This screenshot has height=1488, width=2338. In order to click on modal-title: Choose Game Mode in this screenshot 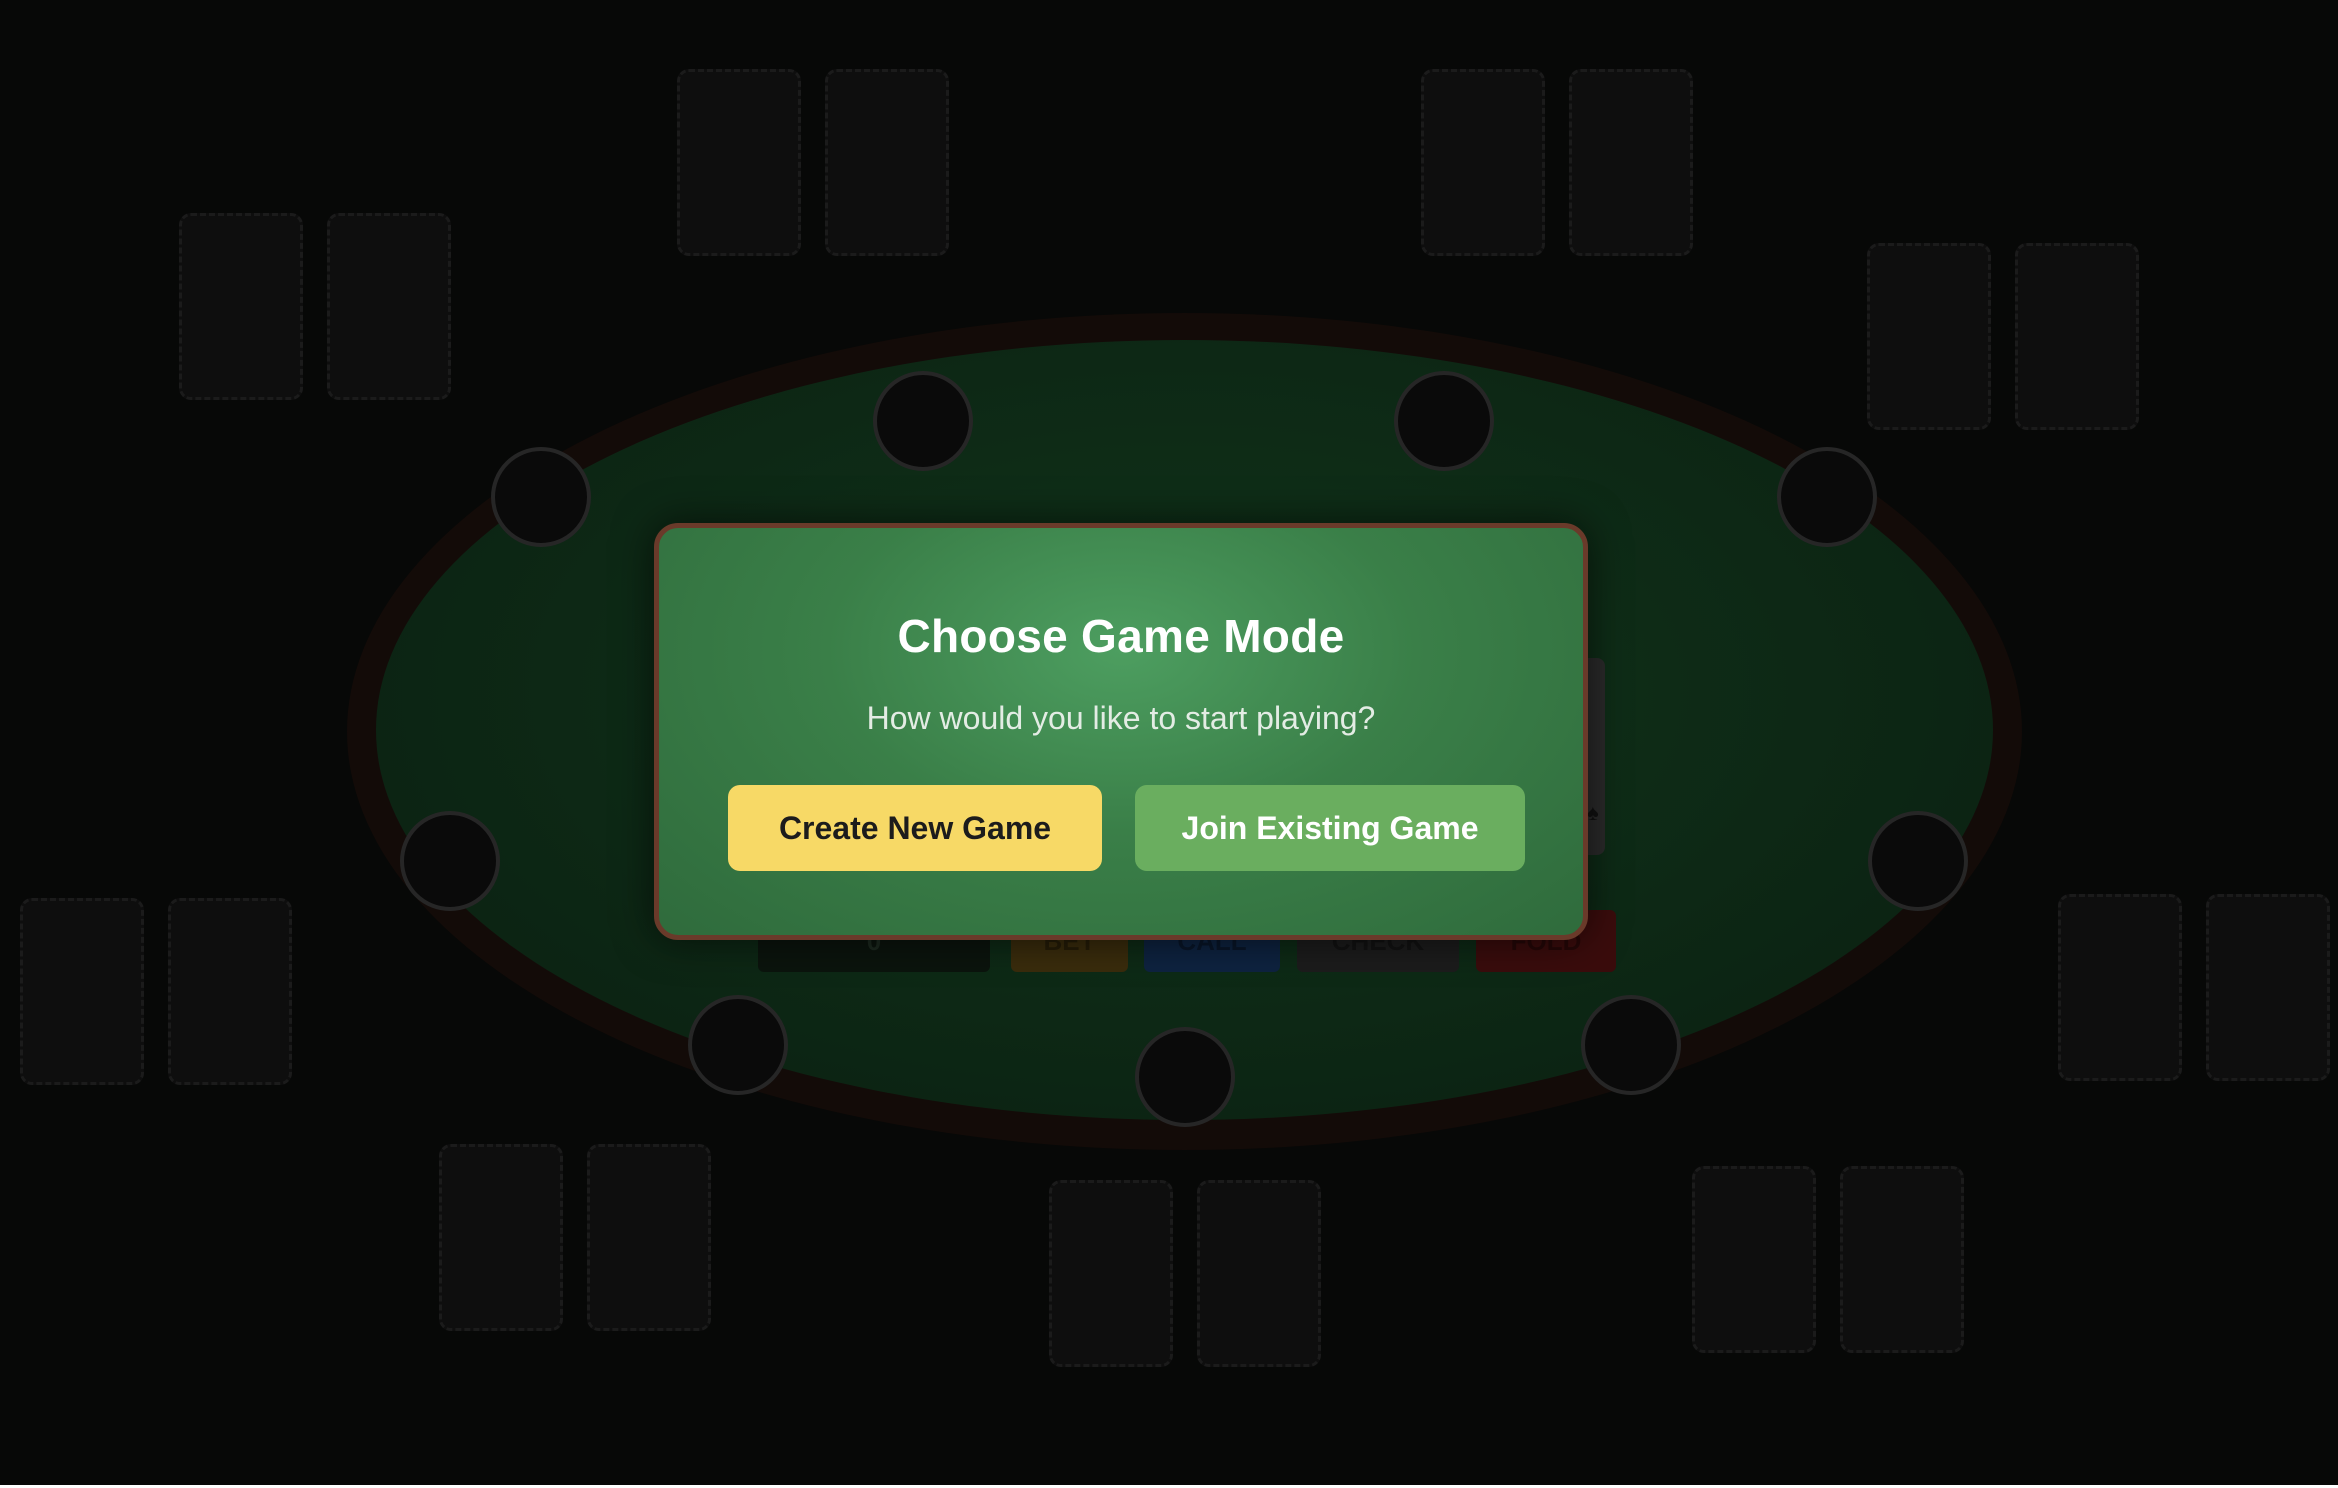, I will do `click(1121, 636)`.